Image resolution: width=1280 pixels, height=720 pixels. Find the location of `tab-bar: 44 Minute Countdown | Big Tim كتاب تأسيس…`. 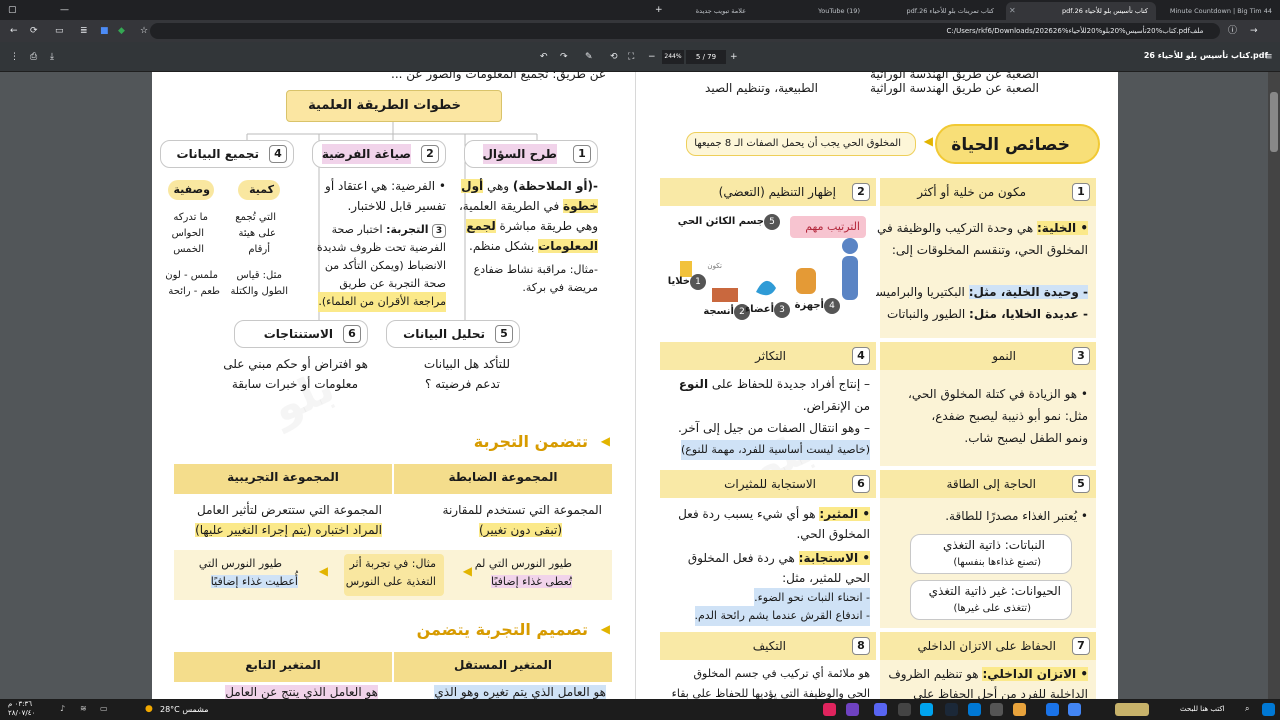

tab-bar: 44 Minute Countdown | Big Tim كتاب تأسيس… is located at coordinates (640, 10).